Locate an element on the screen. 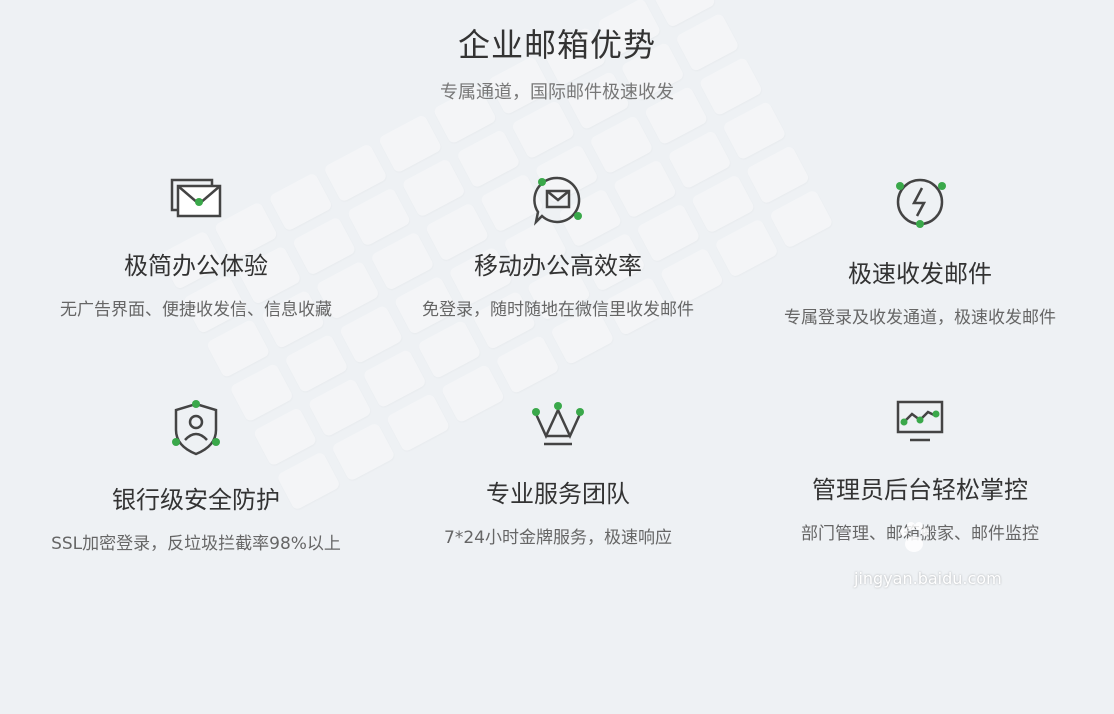  watermark-url: jingyan.baidu.com is located at coordinates (928, 578).